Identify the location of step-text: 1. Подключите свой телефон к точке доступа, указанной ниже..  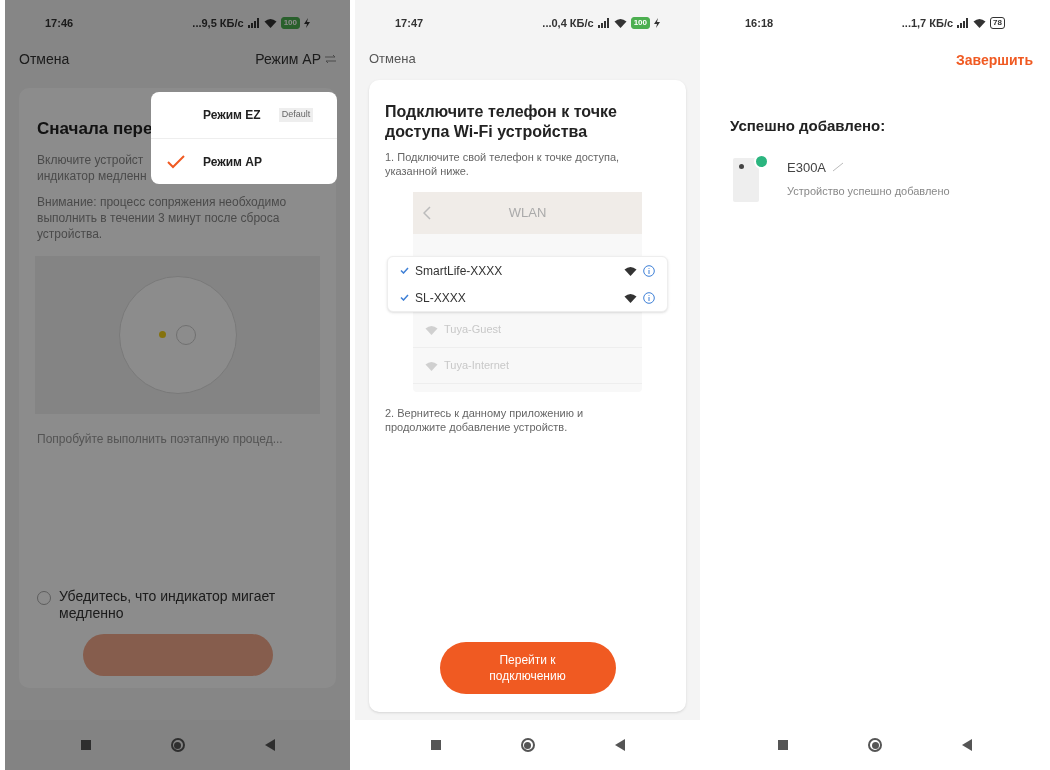
(503, 164).